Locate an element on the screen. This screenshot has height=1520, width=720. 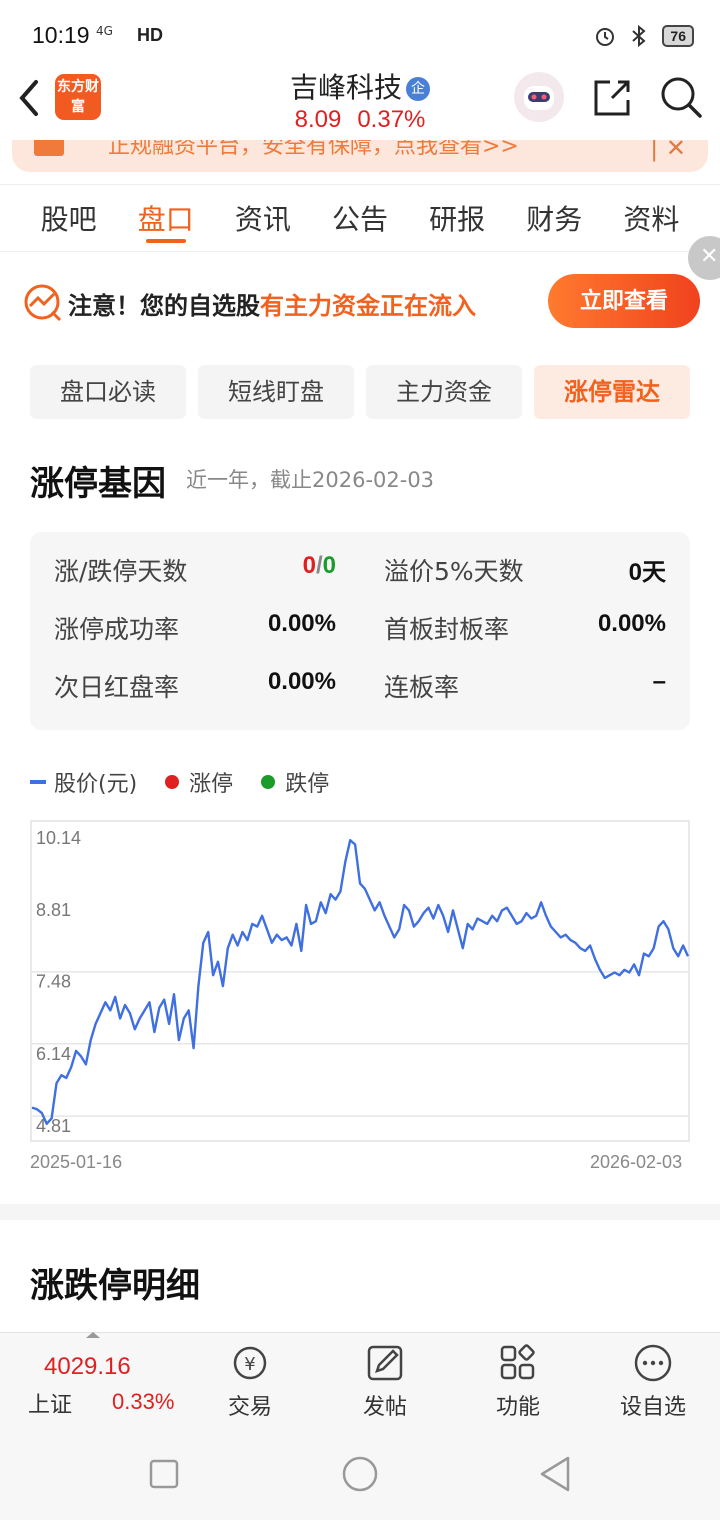
tab-news: 资讯 is located at coordinates (262, 218).